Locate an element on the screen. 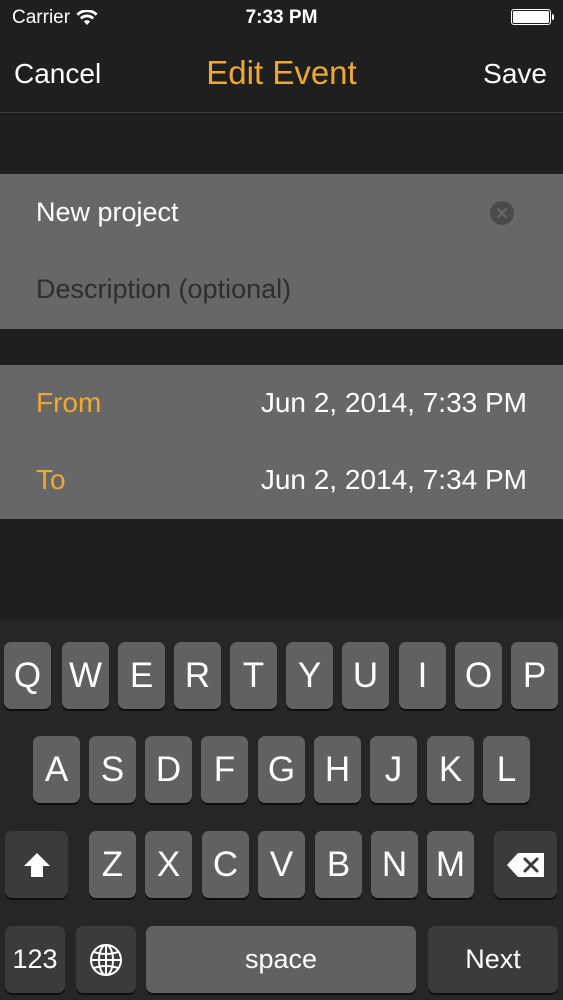 This screenshot has height=1000, width=563. shift-key is located at coordinates (36, 864).